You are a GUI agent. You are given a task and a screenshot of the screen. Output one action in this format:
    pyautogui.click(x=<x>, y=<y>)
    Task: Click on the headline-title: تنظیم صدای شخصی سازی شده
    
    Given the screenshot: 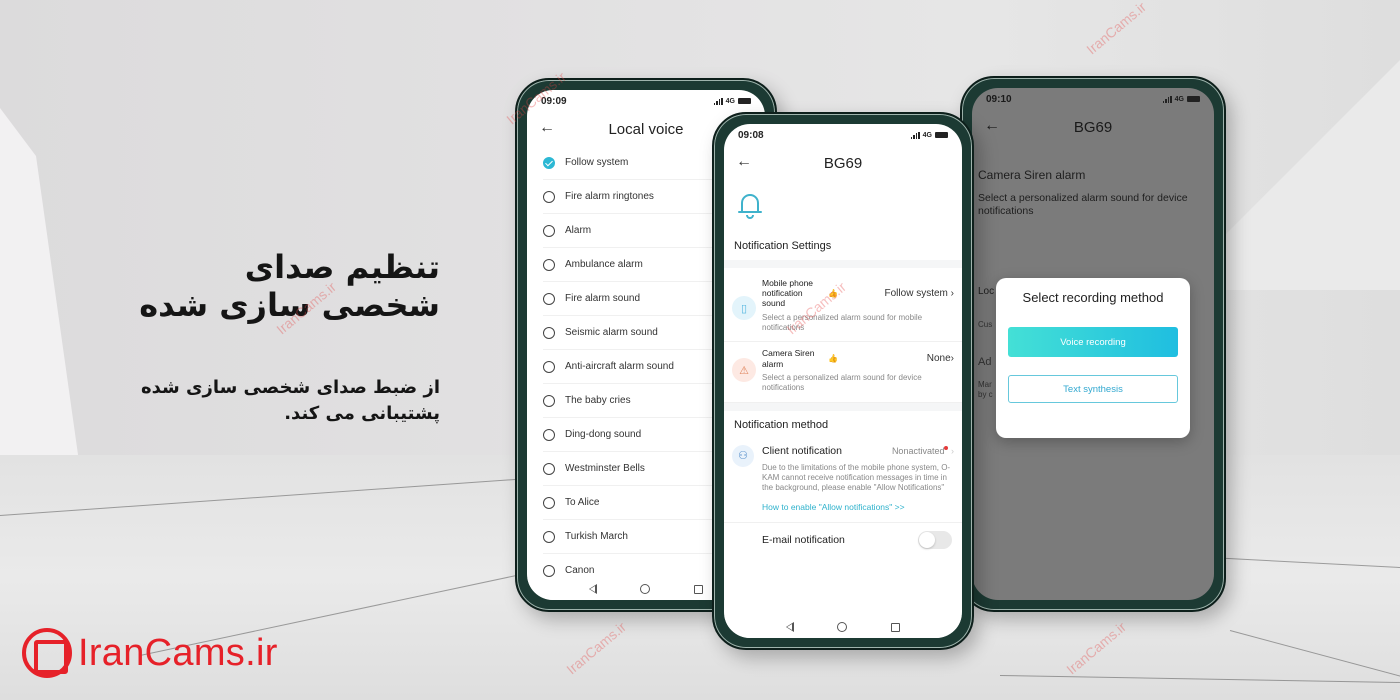 What is the action you would take?
    pyautogui.click(x=289, y=286)
    